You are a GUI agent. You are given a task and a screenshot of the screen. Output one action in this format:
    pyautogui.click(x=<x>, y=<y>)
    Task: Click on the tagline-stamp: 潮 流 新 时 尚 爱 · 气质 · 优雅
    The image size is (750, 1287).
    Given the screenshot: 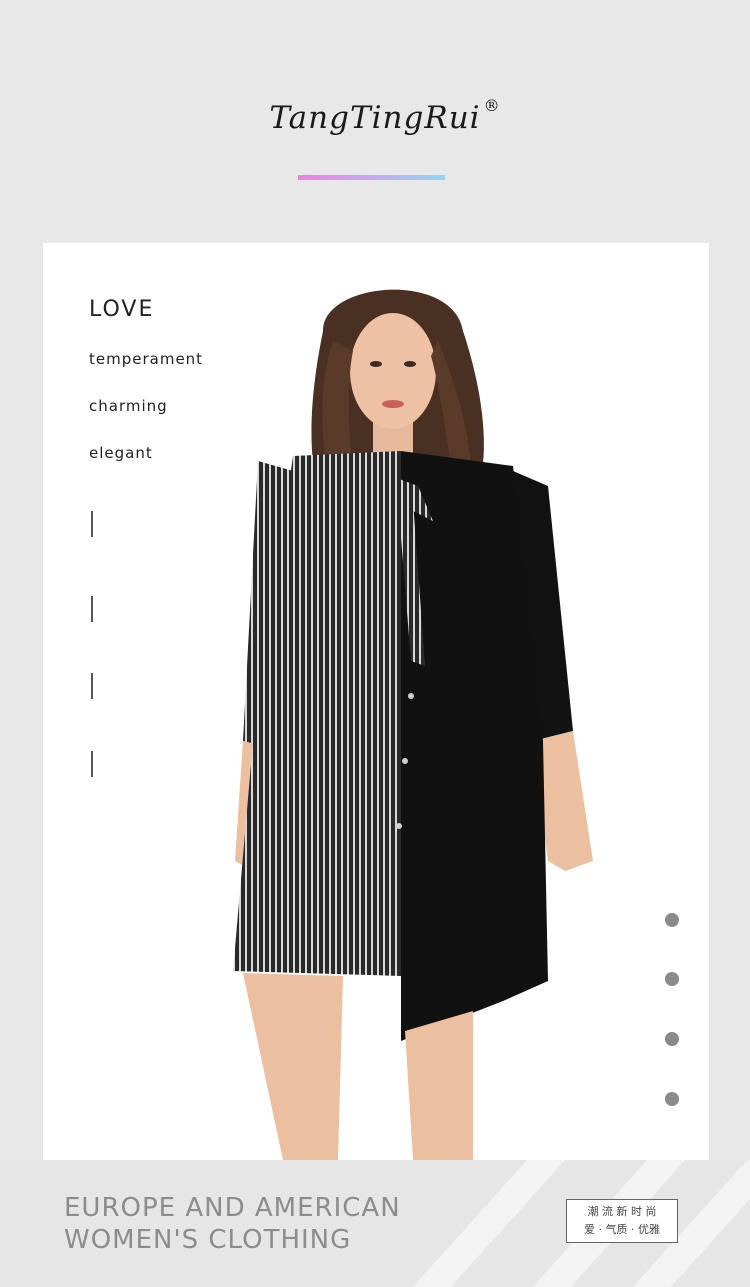 What is the action you would take?
    pyautogui.click(x=622, y=1221)
    